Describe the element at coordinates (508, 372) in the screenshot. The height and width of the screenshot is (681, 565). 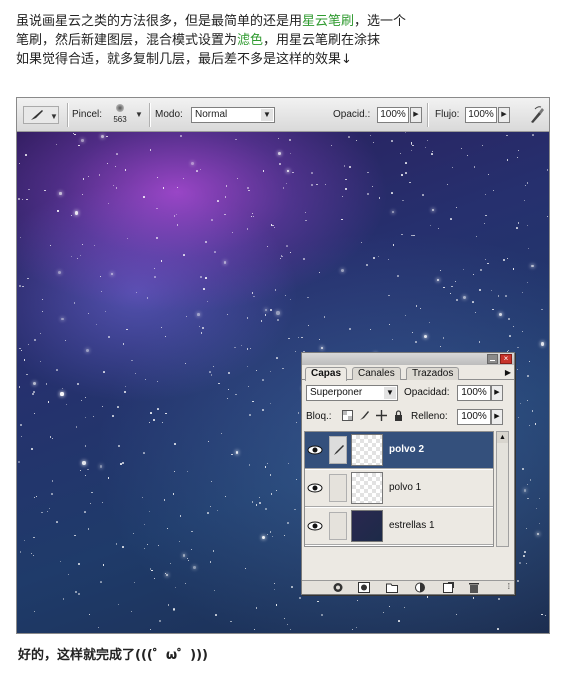
I see `panel-menu-icon: ▶` at that location.